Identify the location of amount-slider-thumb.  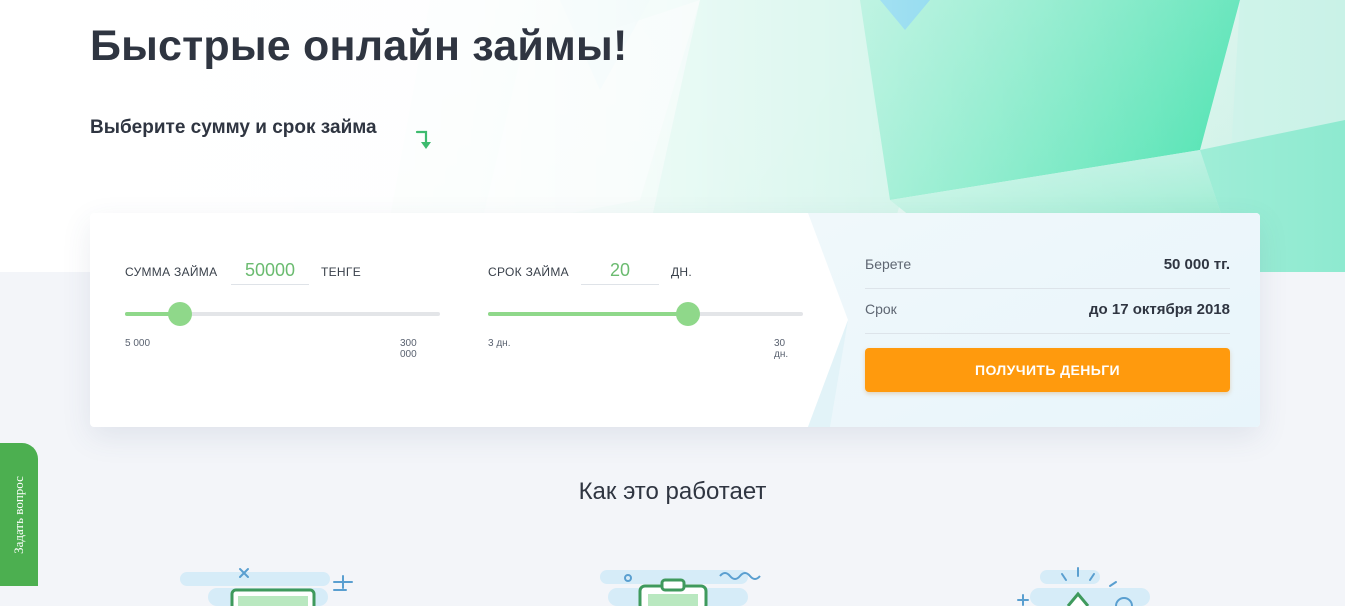
(180, 314).